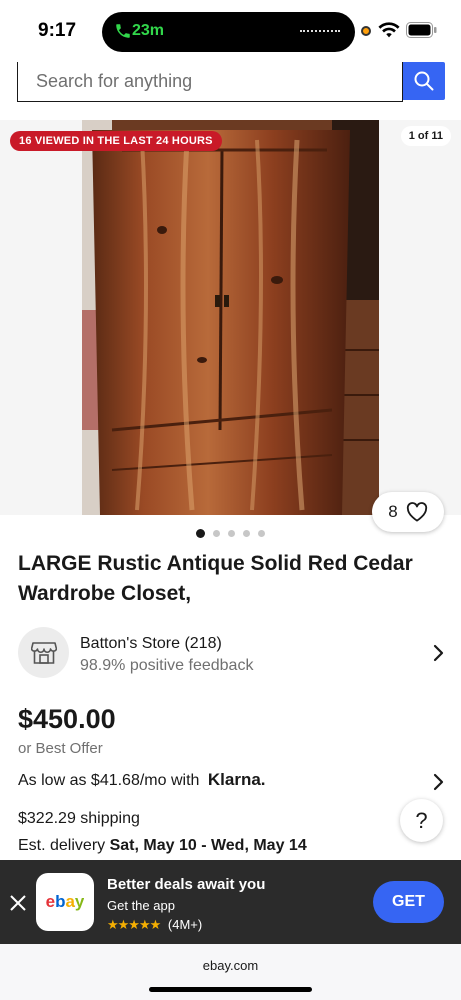  What do you see at coordinates (109, 780) in the screenshot?
I see `klarna-text: As low as $41.68/mo with` at bounding box center [109, 780].